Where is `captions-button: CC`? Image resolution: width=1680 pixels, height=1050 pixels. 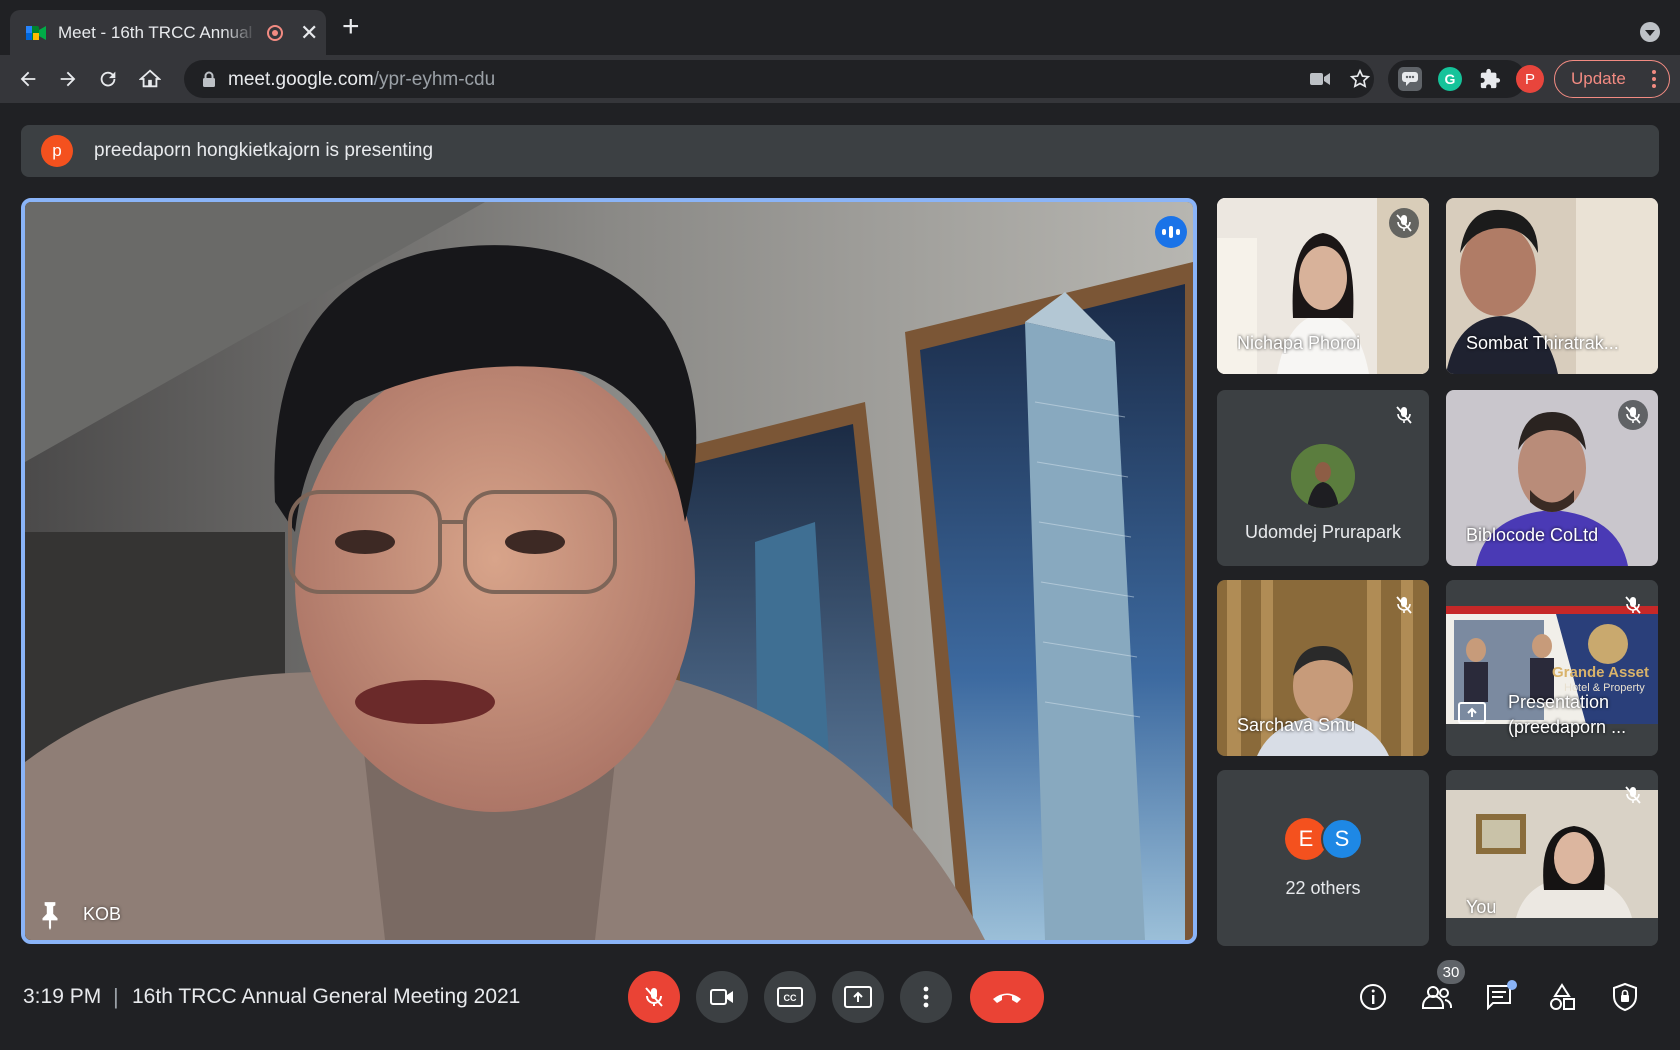
captions-button: CC is located at coordinates (790, 997).